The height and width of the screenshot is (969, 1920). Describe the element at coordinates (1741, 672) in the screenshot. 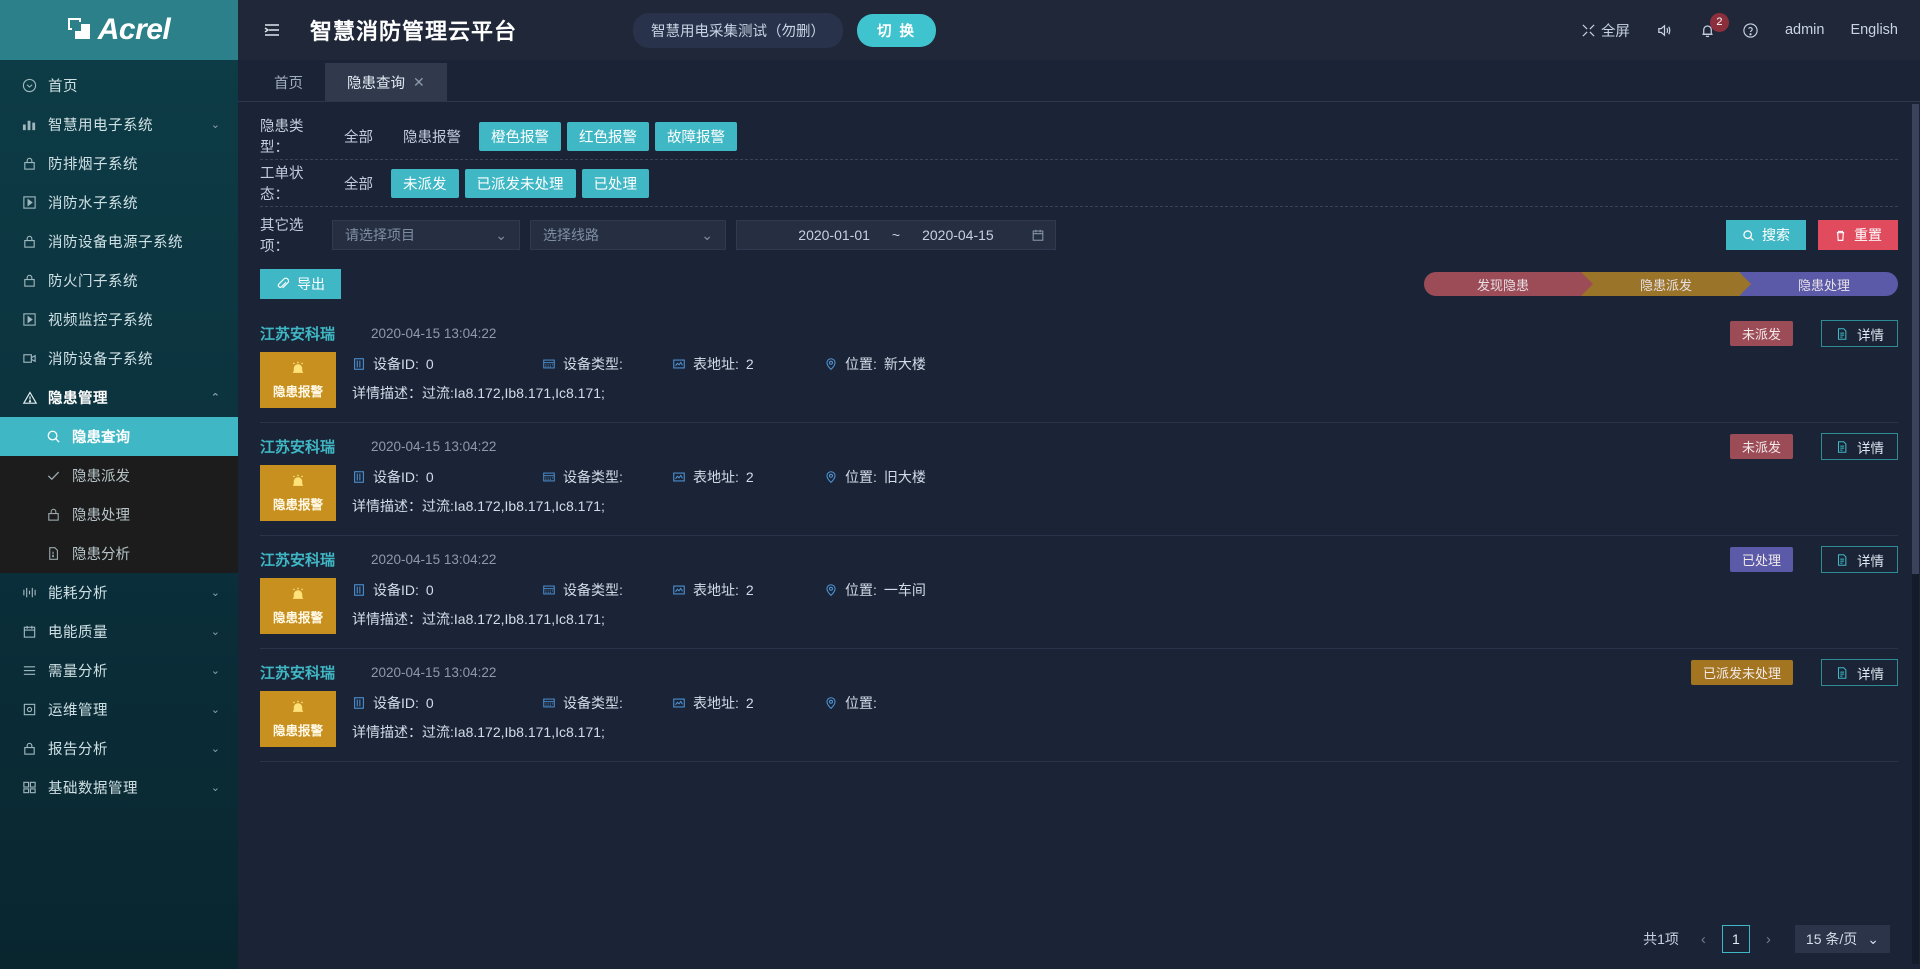

I see `status-badge: 已派发未处理` at that location.